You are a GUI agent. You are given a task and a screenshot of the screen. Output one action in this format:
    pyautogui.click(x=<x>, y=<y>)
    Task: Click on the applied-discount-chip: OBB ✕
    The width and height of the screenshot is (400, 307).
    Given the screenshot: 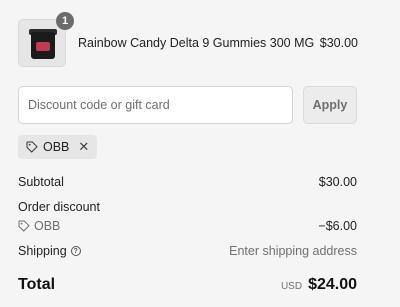 What is the action you would take?
    pyautogui.click(x=58, y=147)
    